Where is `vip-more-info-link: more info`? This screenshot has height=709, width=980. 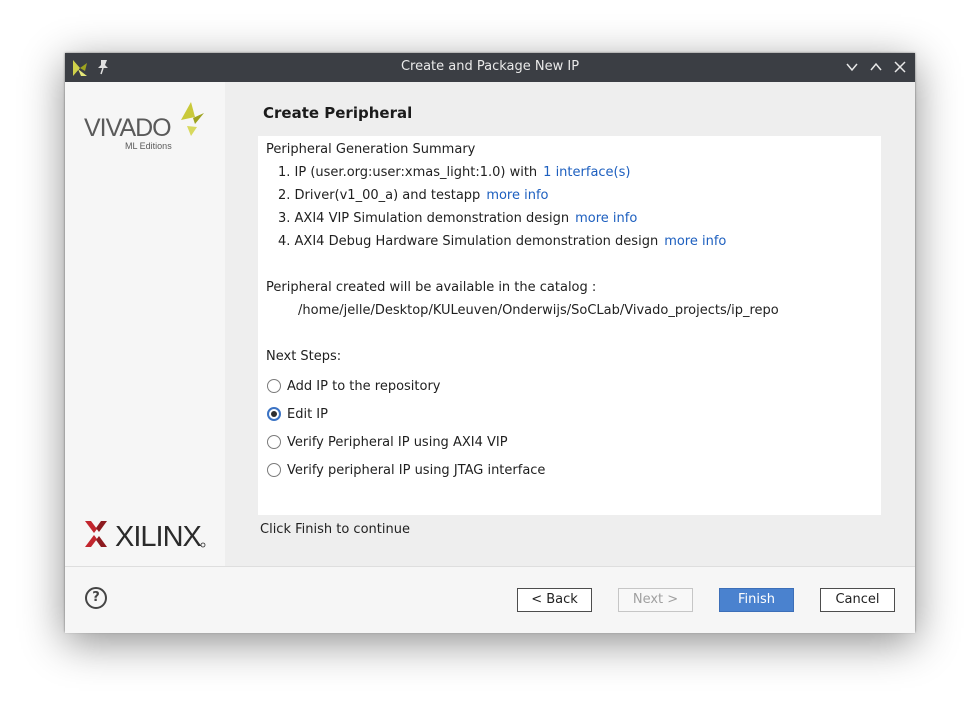
vip-more-info-link: more info is located at coordinates (606, 218).